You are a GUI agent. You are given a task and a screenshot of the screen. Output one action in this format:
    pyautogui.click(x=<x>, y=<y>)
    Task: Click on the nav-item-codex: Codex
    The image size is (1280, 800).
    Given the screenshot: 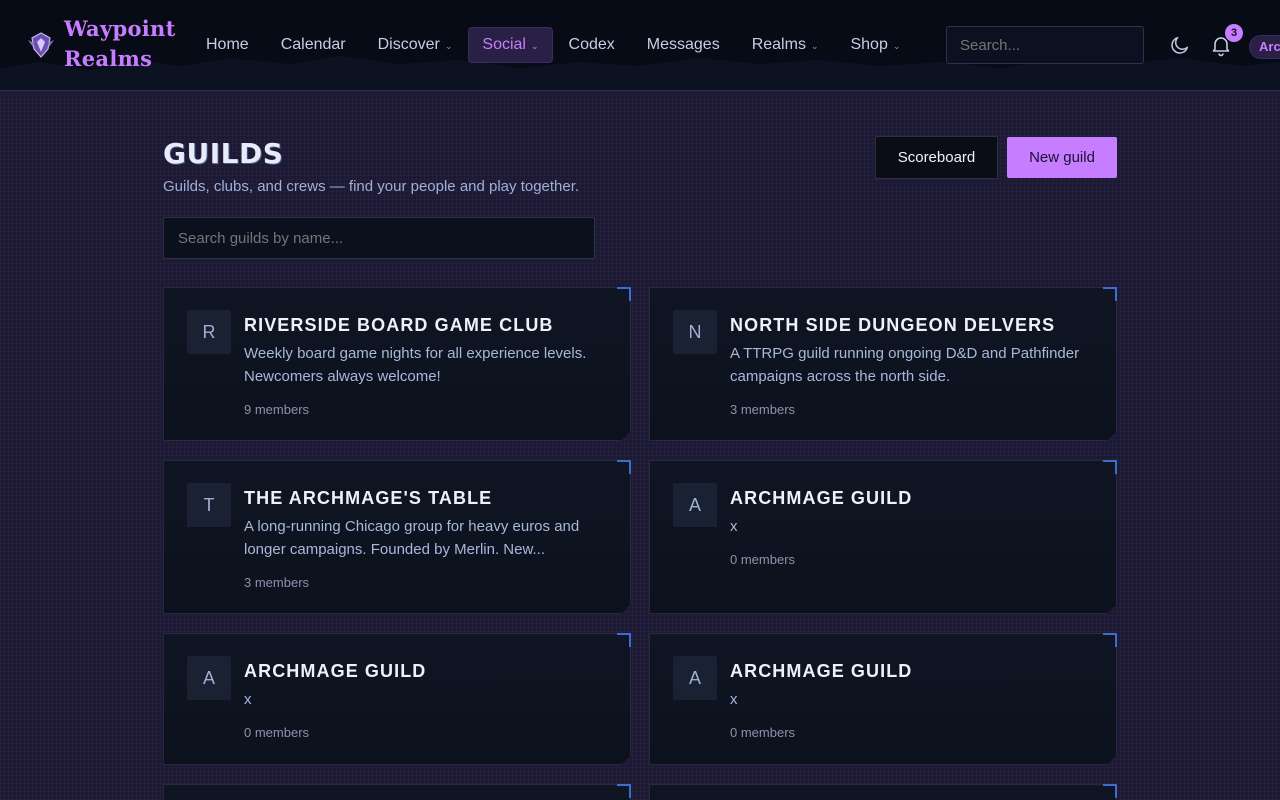 What is the action you would take?
    pyautogui.click(x=592, y=45)
    